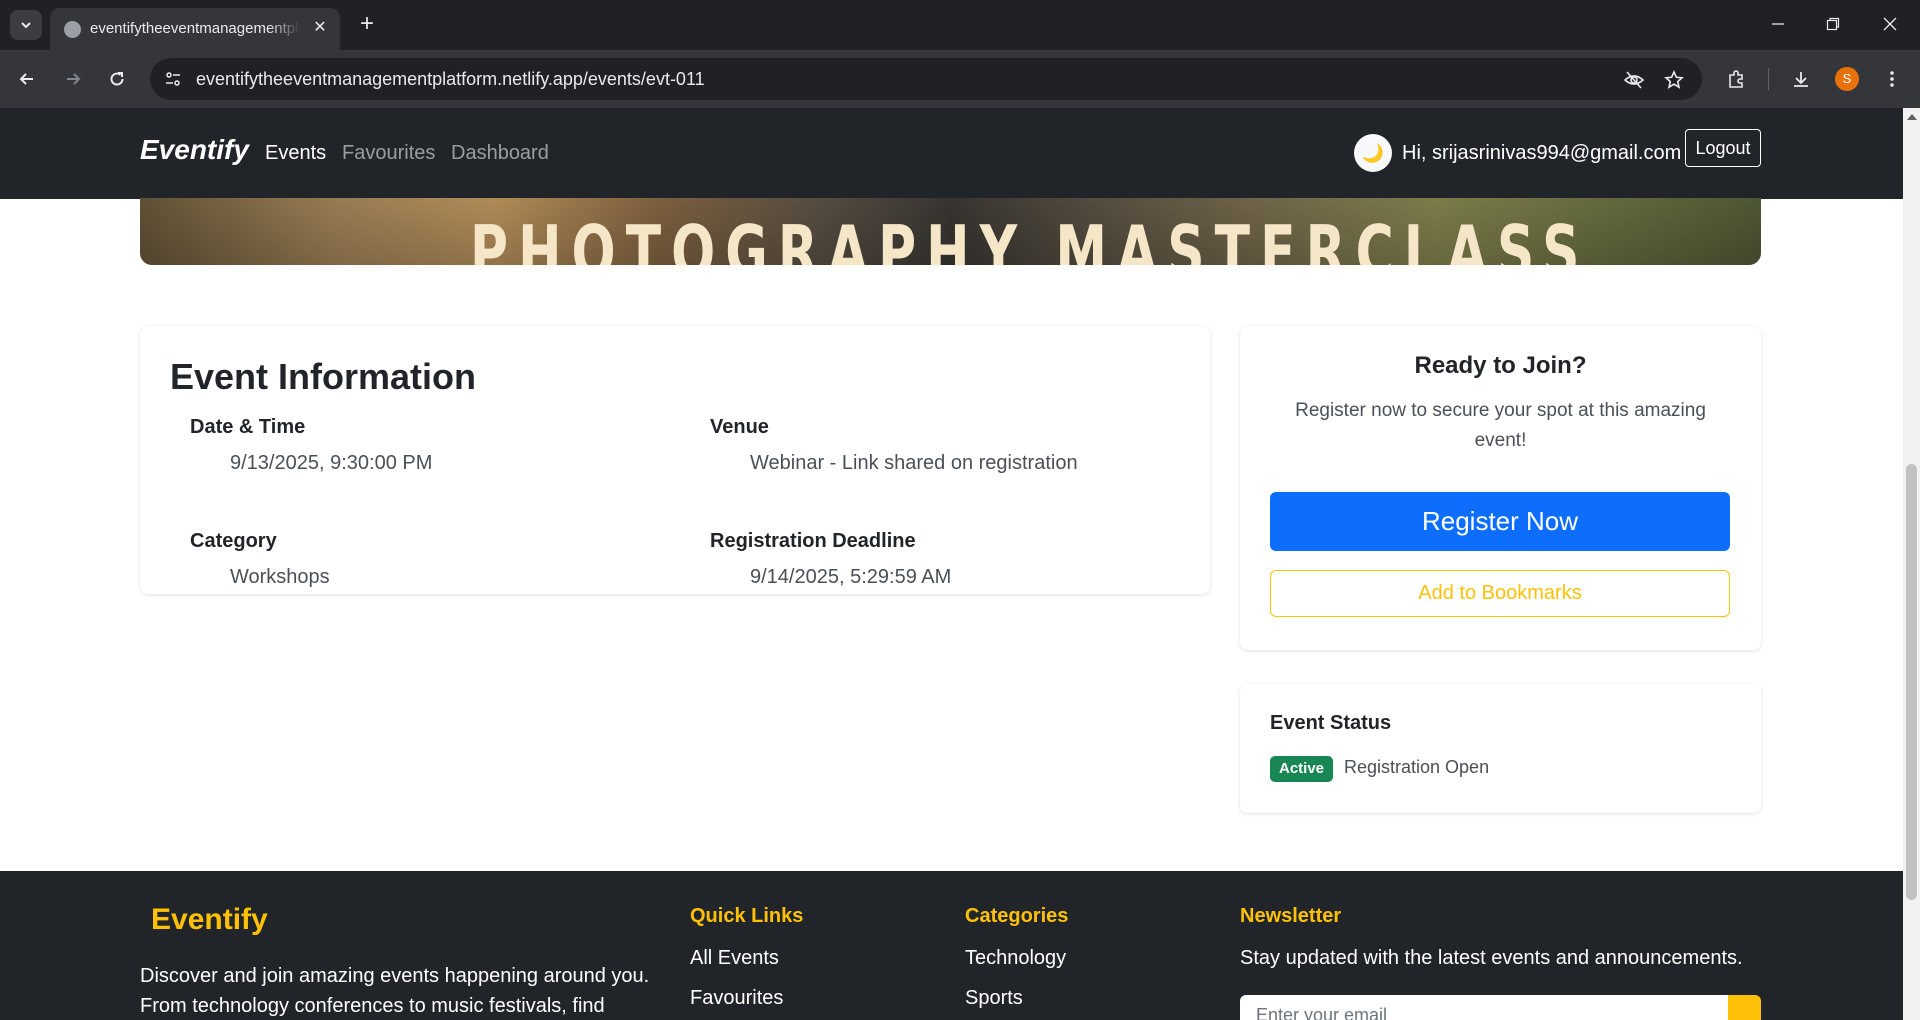 The height and width of the screenshot is (1020, 1920). Describe the element at coordinates (233, 541) in the screenshot. I see `category-label: Category` at that location.